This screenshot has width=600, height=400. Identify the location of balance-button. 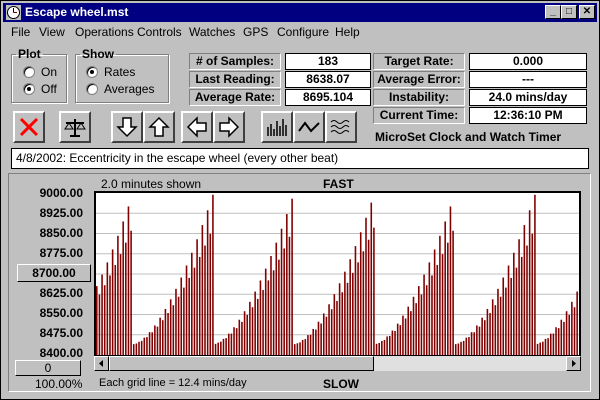
(75, 127).